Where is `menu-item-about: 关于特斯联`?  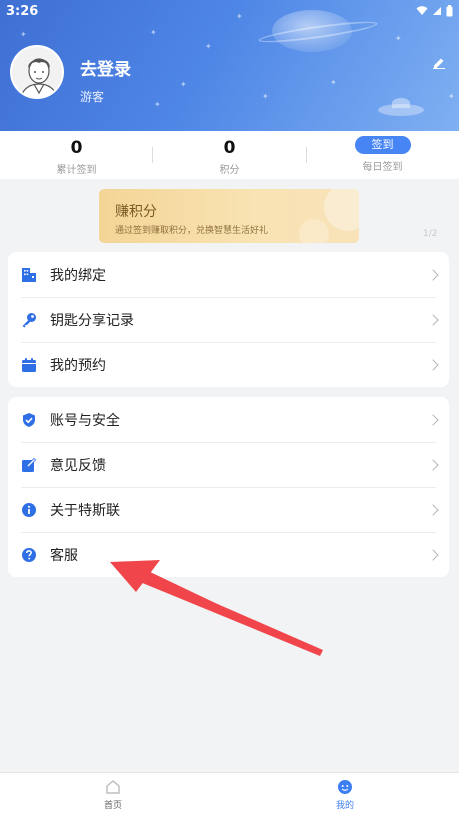 menu-item-about: 关于特斯联 is located at coordinates (228, 509).